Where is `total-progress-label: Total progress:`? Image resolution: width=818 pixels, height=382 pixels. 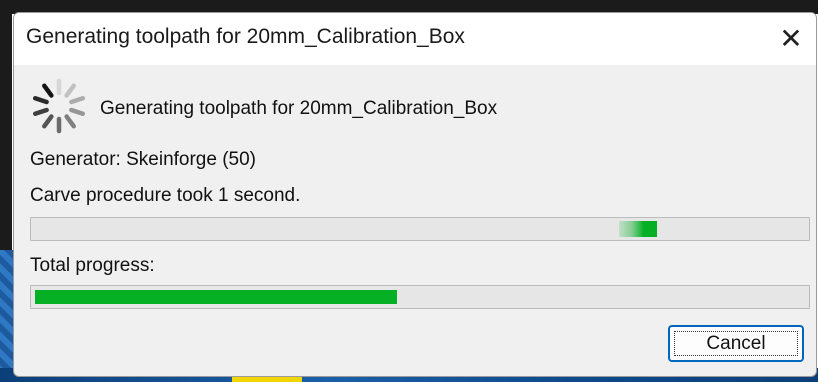 total-progress-label: Total progress: is located at coordinates (92, 265).